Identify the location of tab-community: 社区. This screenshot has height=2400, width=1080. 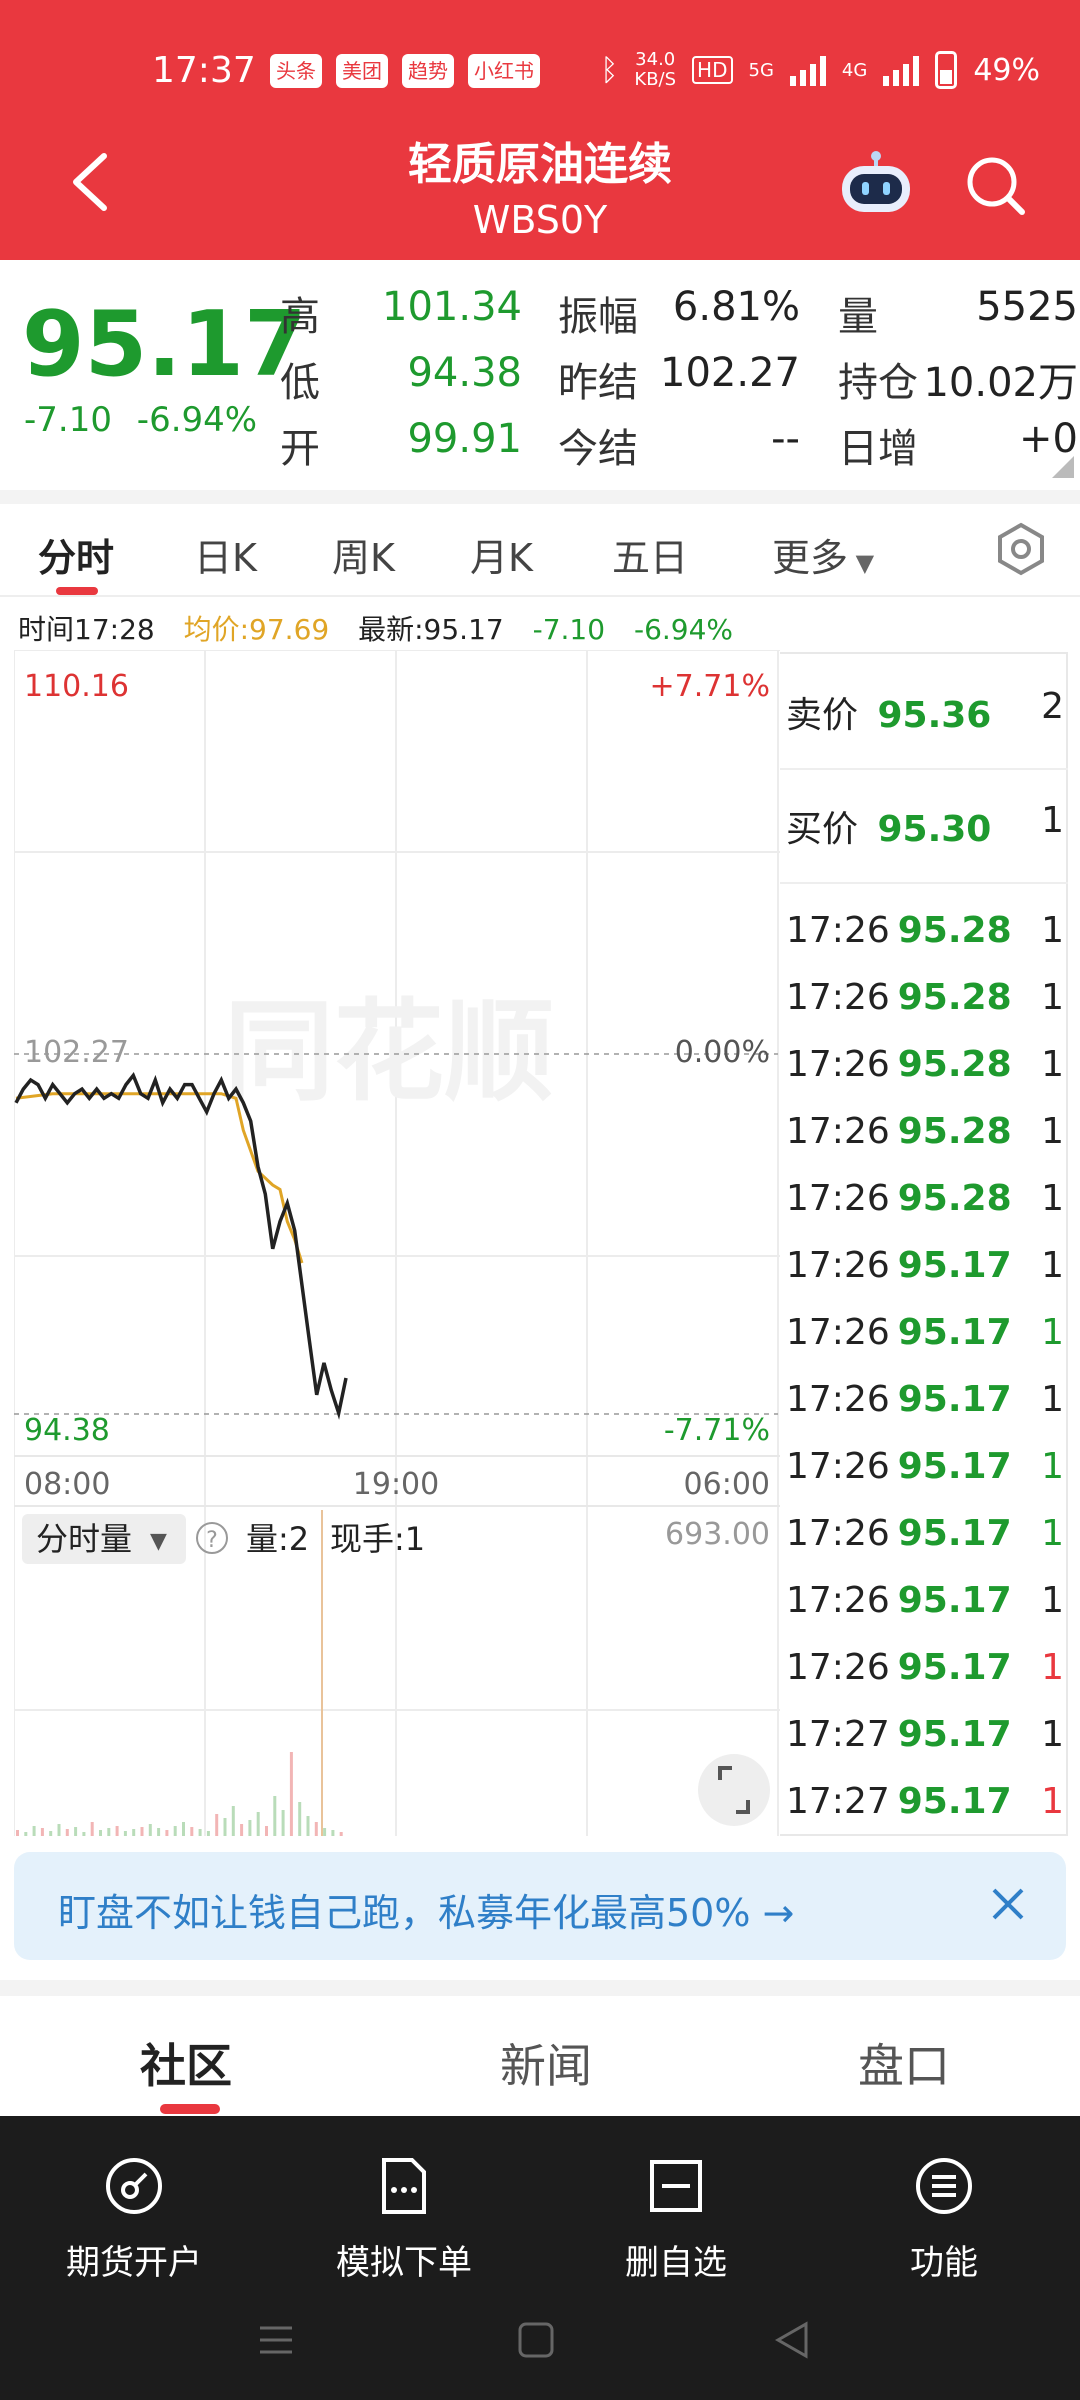
(186, 2063).